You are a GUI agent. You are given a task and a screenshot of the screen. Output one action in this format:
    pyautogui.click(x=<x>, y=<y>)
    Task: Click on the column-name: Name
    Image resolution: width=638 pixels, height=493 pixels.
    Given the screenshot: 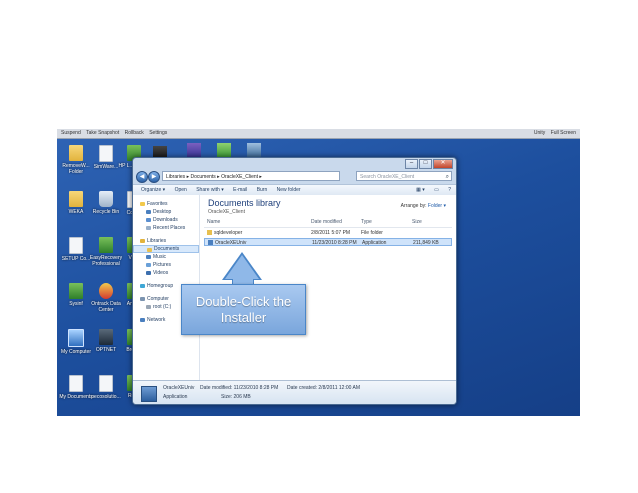 What is the action you would take?
    pyautogui.click(x=213, y=222)
    